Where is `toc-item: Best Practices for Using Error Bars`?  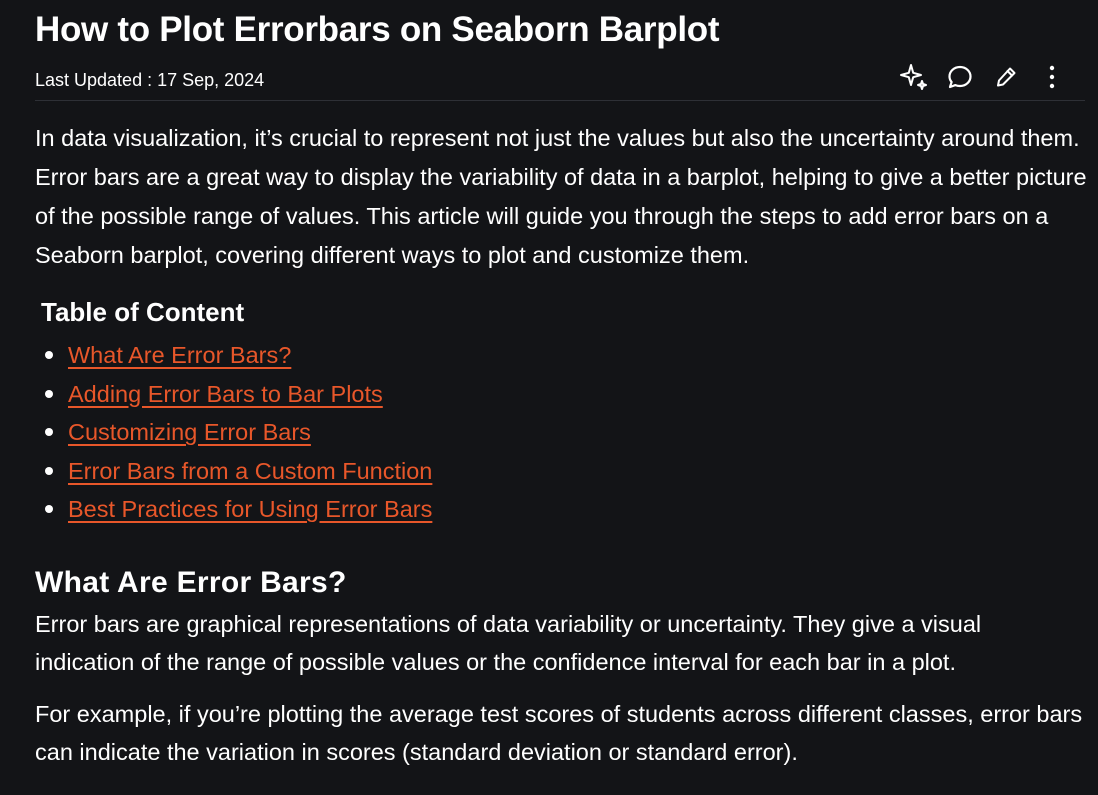
toc-item: Best Practices for Using Error Bars is located at coordinates (560, 509).